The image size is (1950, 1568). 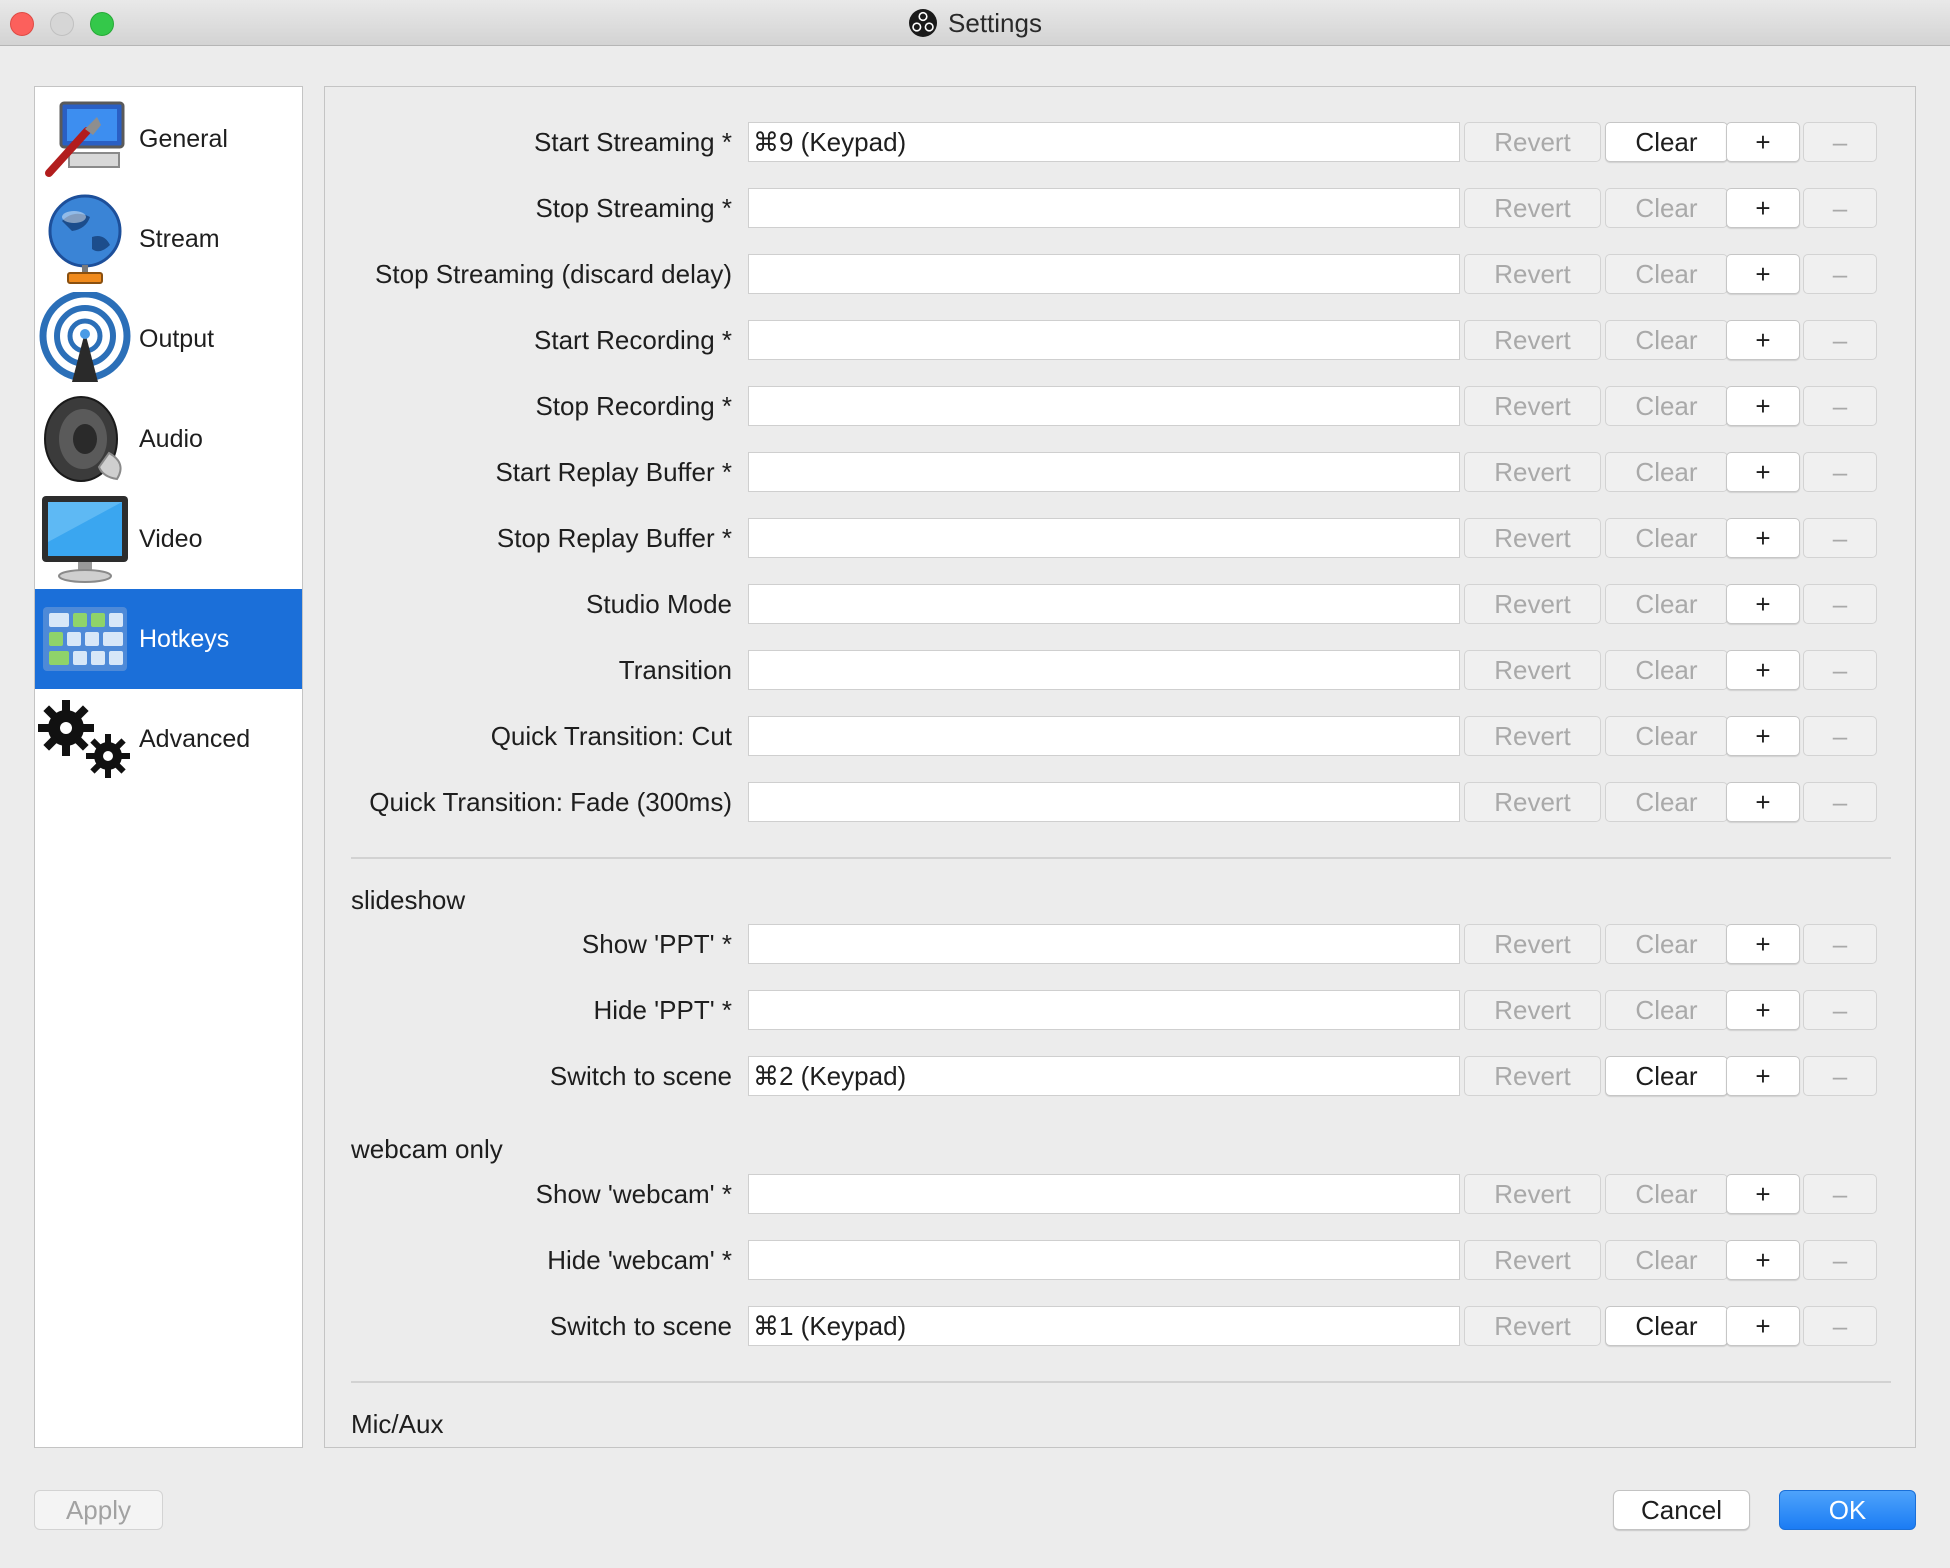 What do you see at coordinates (168, 439) in the screenshot?
I see `sidebar-item-audio: Audio` at bounding box center [168, 439].